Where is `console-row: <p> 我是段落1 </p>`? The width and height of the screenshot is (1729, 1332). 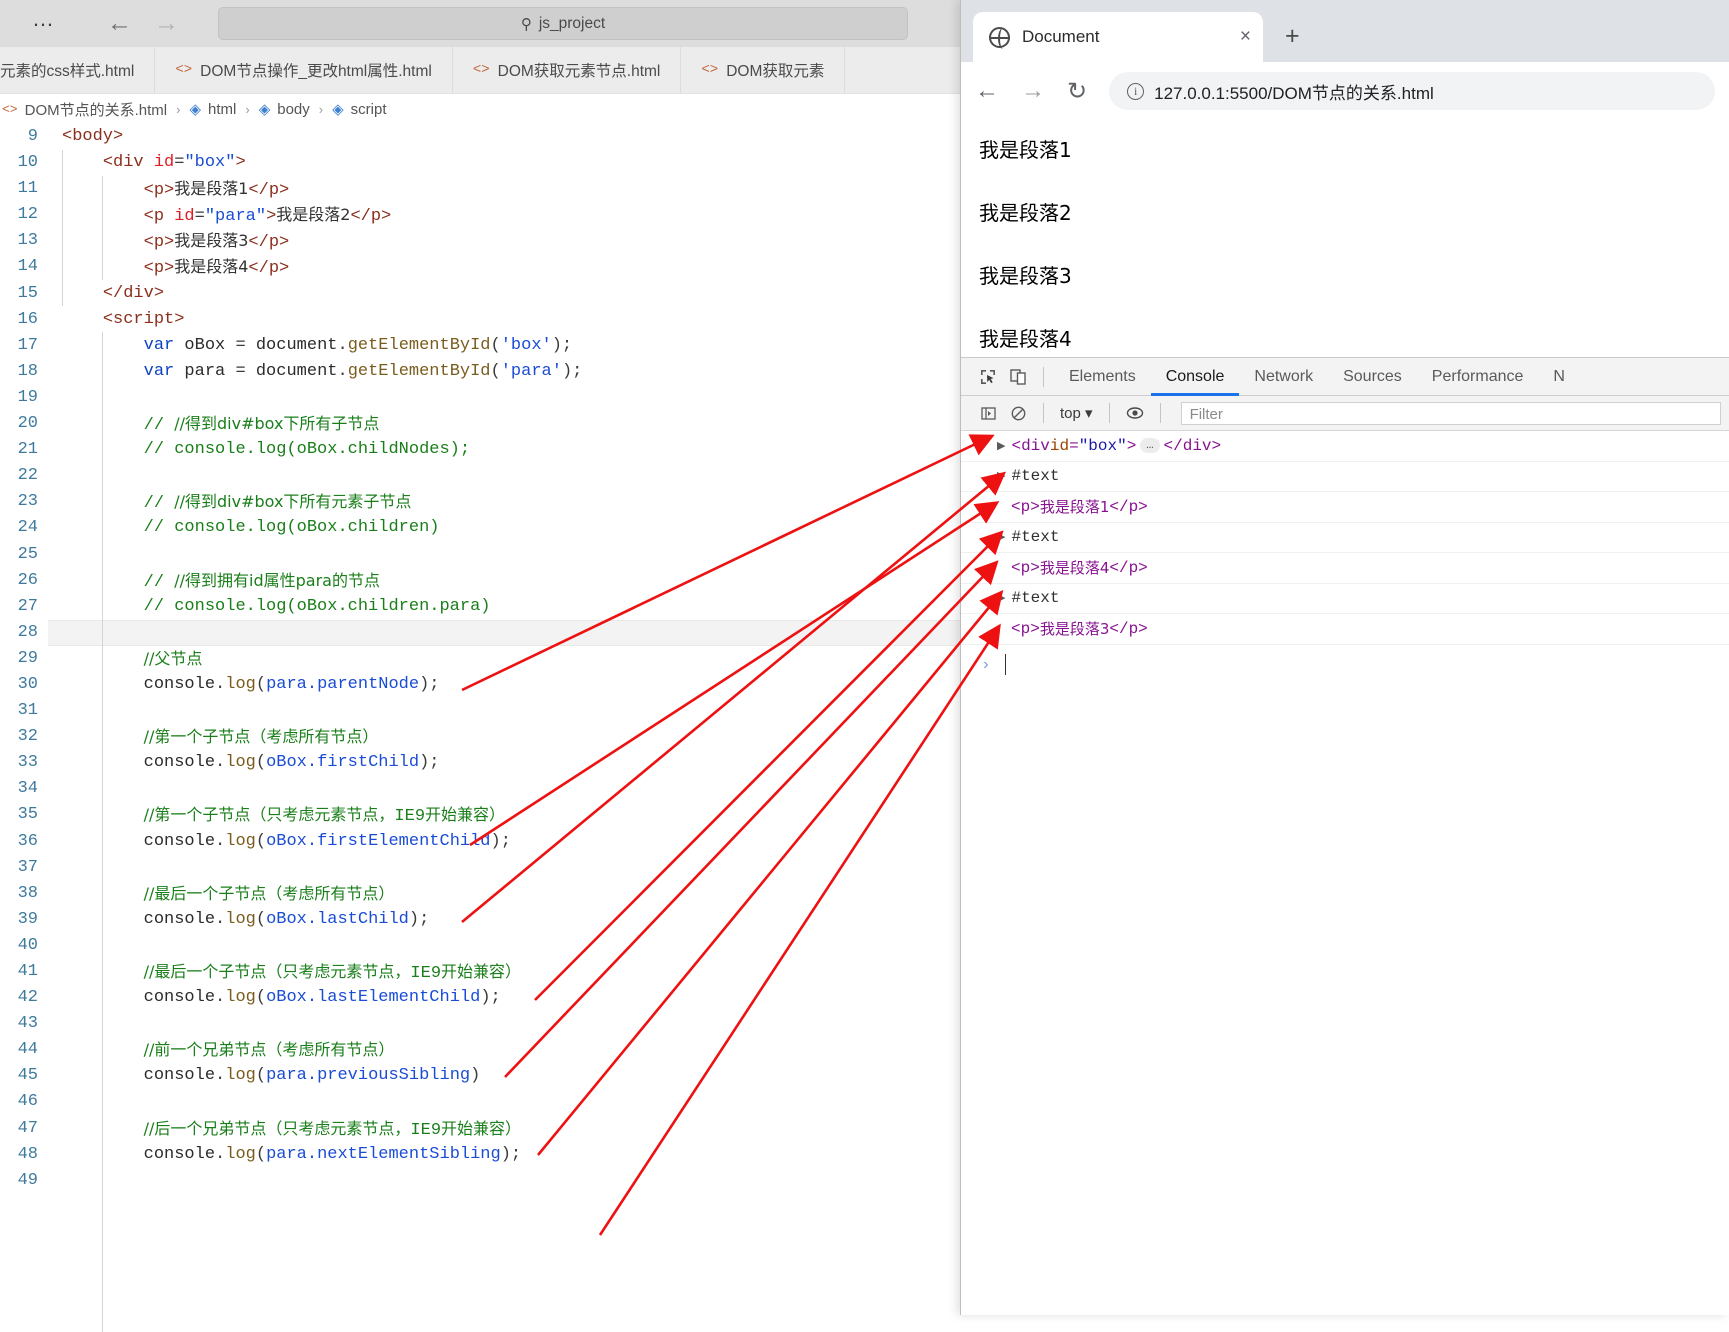 console-row: <p> 我是段落1 </p> is located at coordinates (1345, 507).